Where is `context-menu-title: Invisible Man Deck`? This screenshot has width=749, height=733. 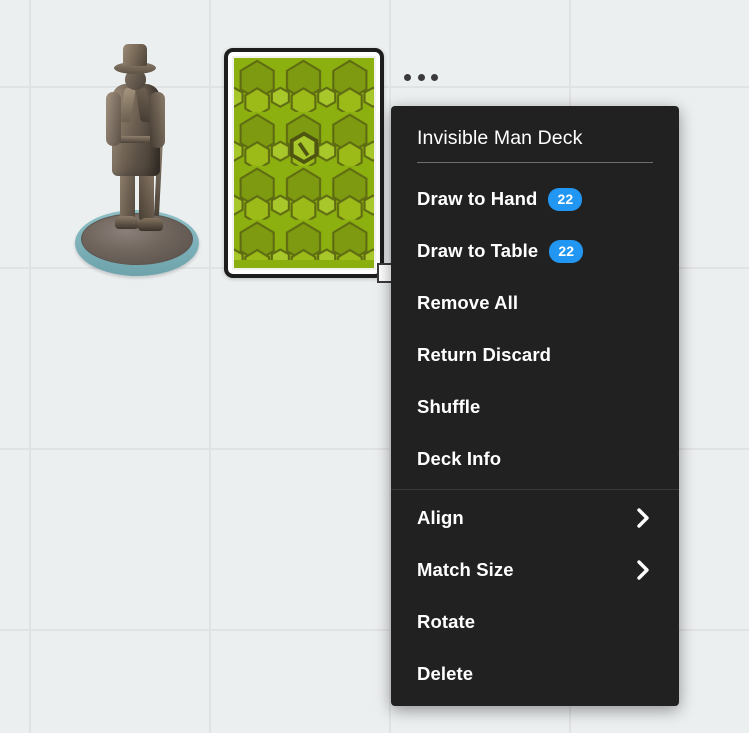 context-menu-title: Invisible Man Deck is located at coordinates (500, 138).